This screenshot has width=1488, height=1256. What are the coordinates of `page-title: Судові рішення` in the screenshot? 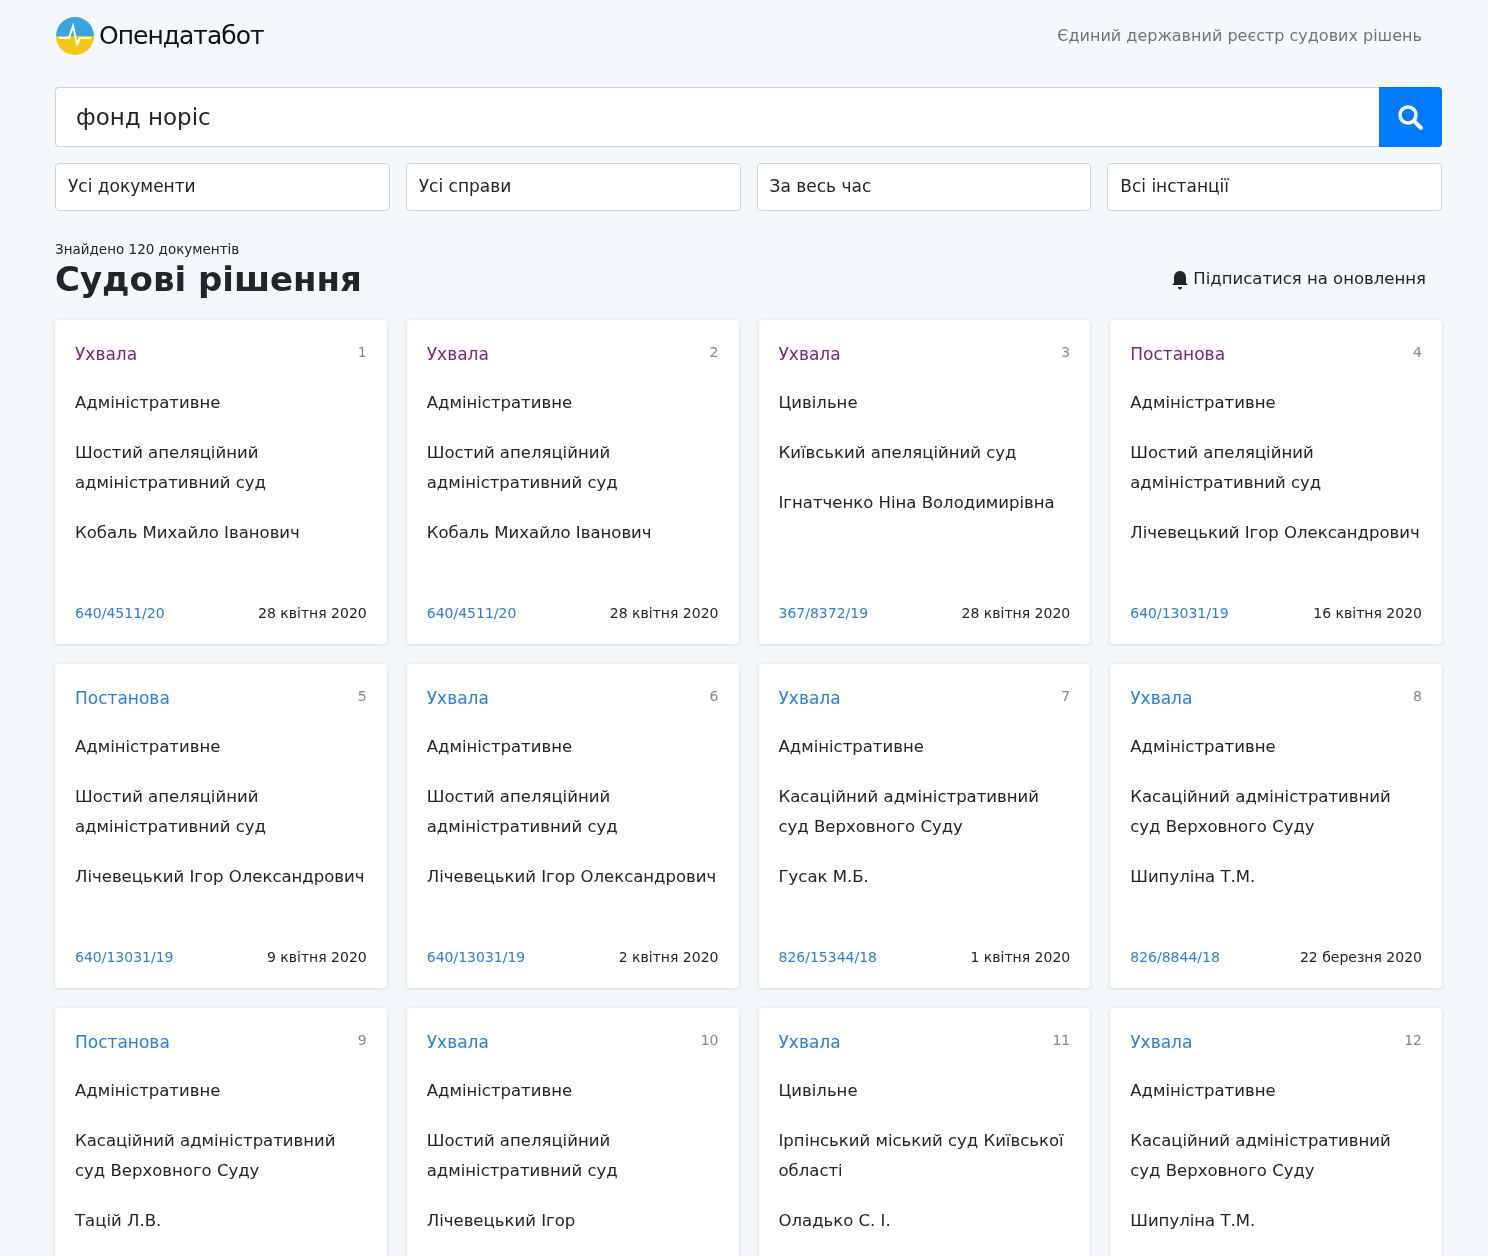 It's located at (208, 280).